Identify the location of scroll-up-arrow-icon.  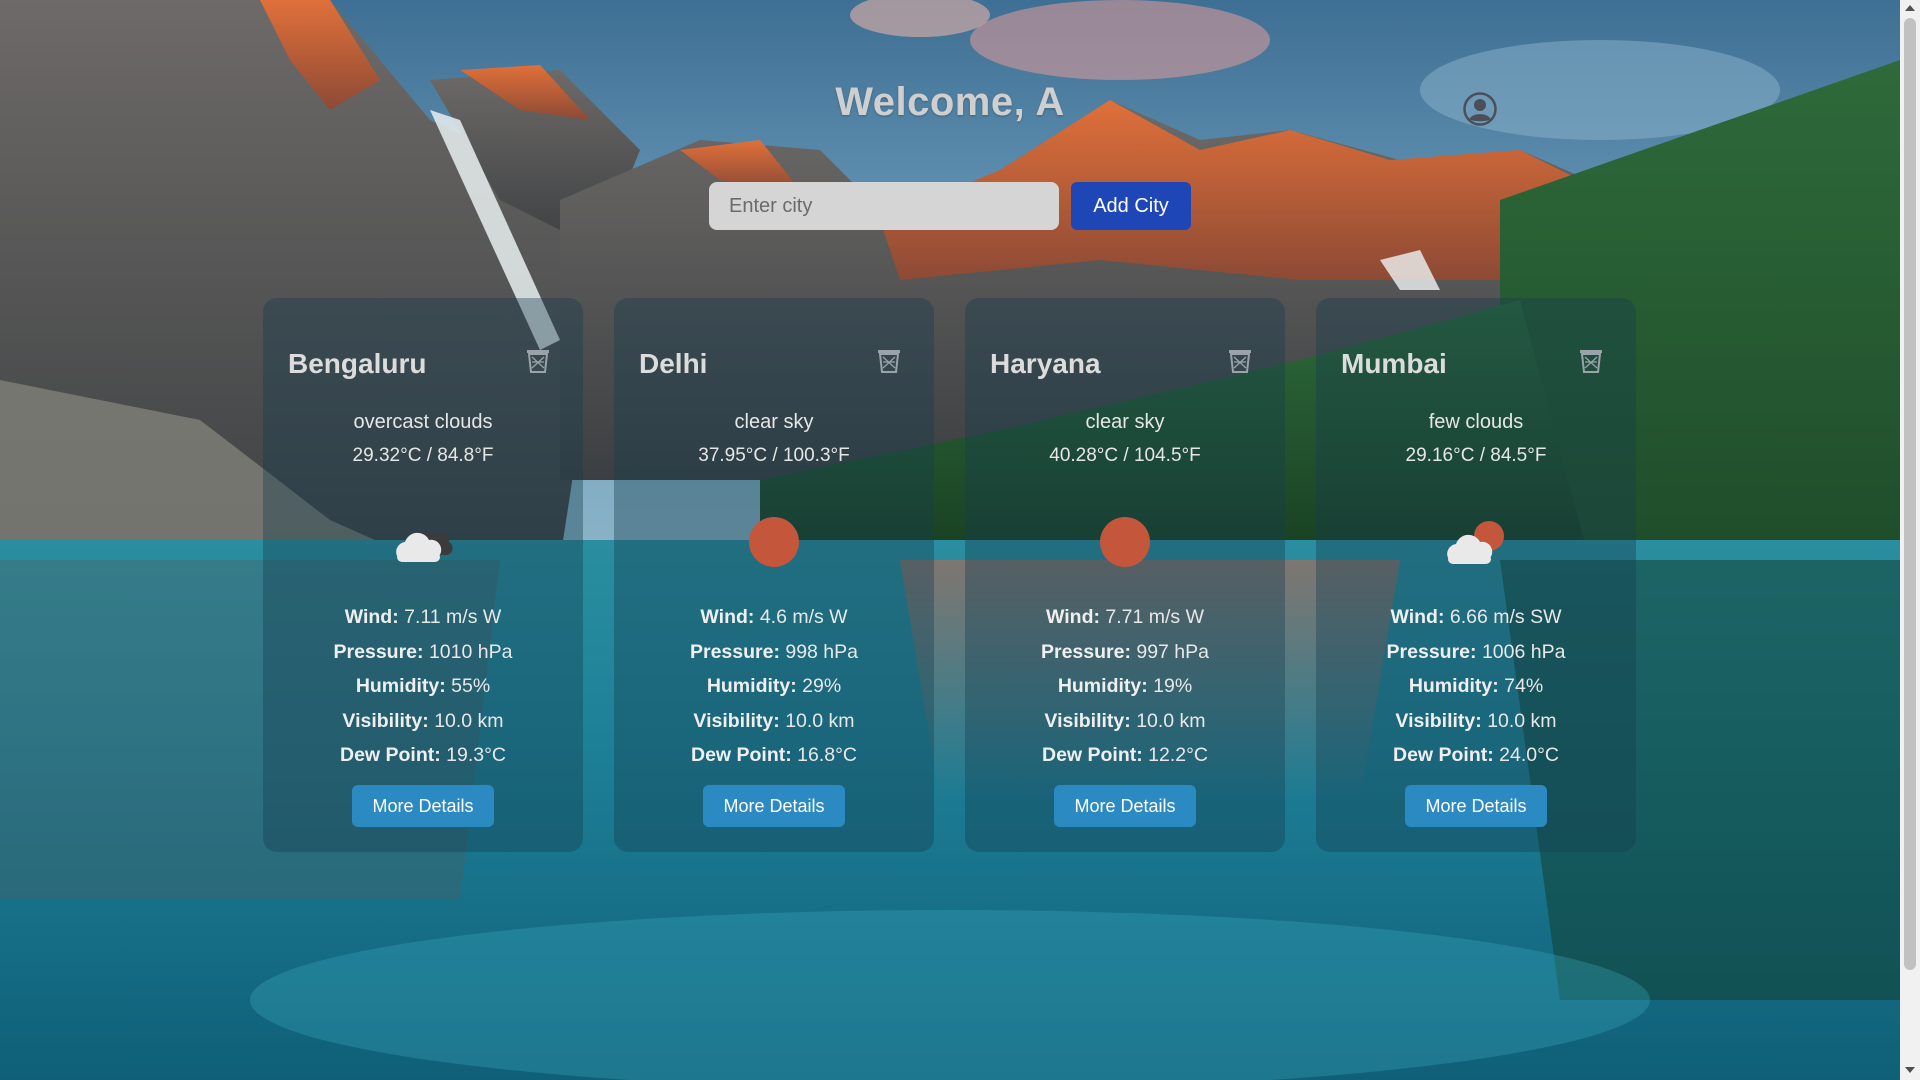
(1910, 8).